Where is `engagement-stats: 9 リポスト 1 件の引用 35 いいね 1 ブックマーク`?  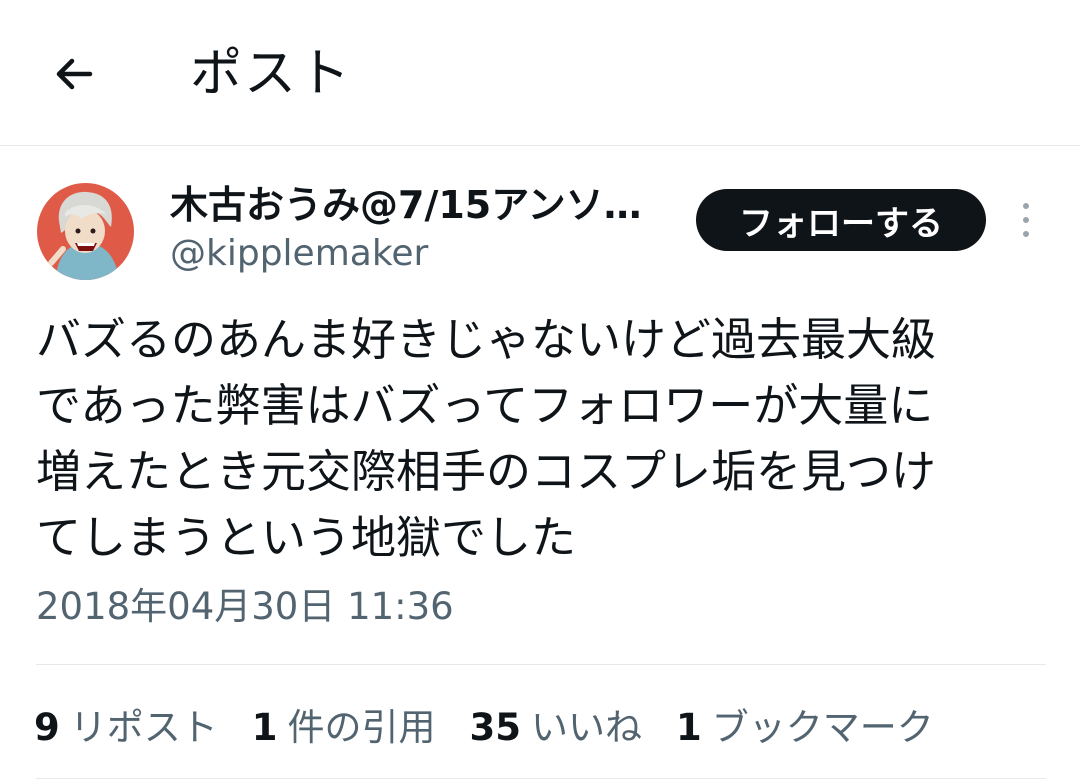
engagement-stats: 9 リポスト 1 件の引用 35 いいね 1 ブックマーク is located at coordinates (501, 728).